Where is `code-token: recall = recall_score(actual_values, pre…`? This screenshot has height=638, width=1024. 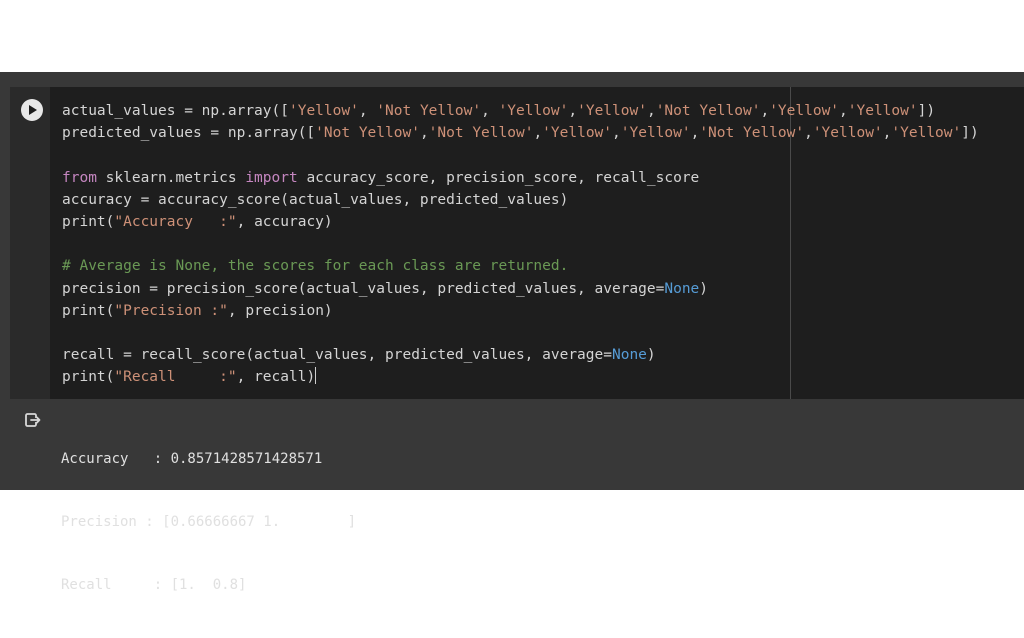 code-token: recall = recall_score(actual_values, pre… is located at coordinates (337, 355).